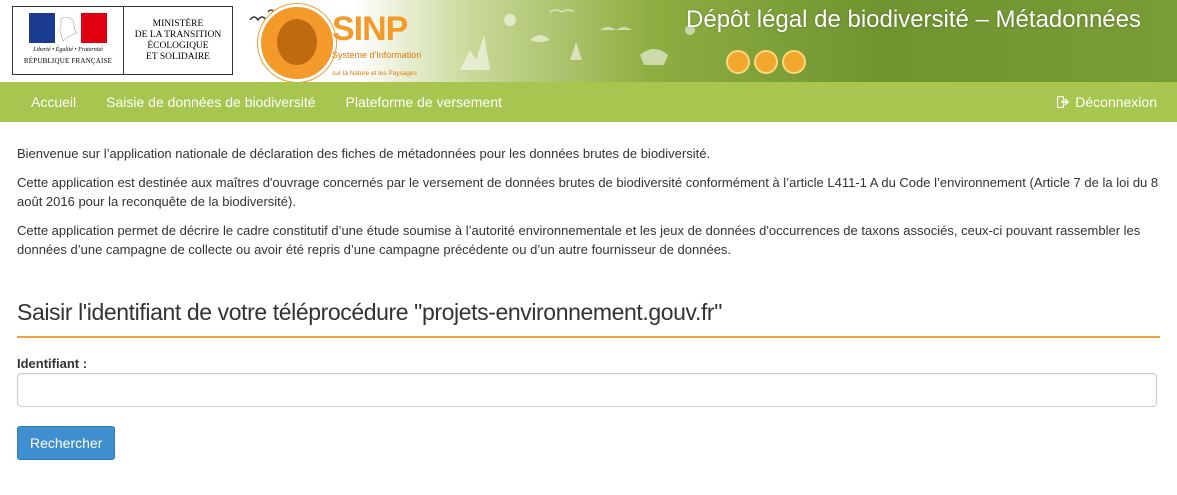 The width and height of the screenshot is (1177, 495). What do you see at coordinates (577, 39) in the screenshot?
I see `wildlife-silhouettes-icon` at bounding box center [577, 39].